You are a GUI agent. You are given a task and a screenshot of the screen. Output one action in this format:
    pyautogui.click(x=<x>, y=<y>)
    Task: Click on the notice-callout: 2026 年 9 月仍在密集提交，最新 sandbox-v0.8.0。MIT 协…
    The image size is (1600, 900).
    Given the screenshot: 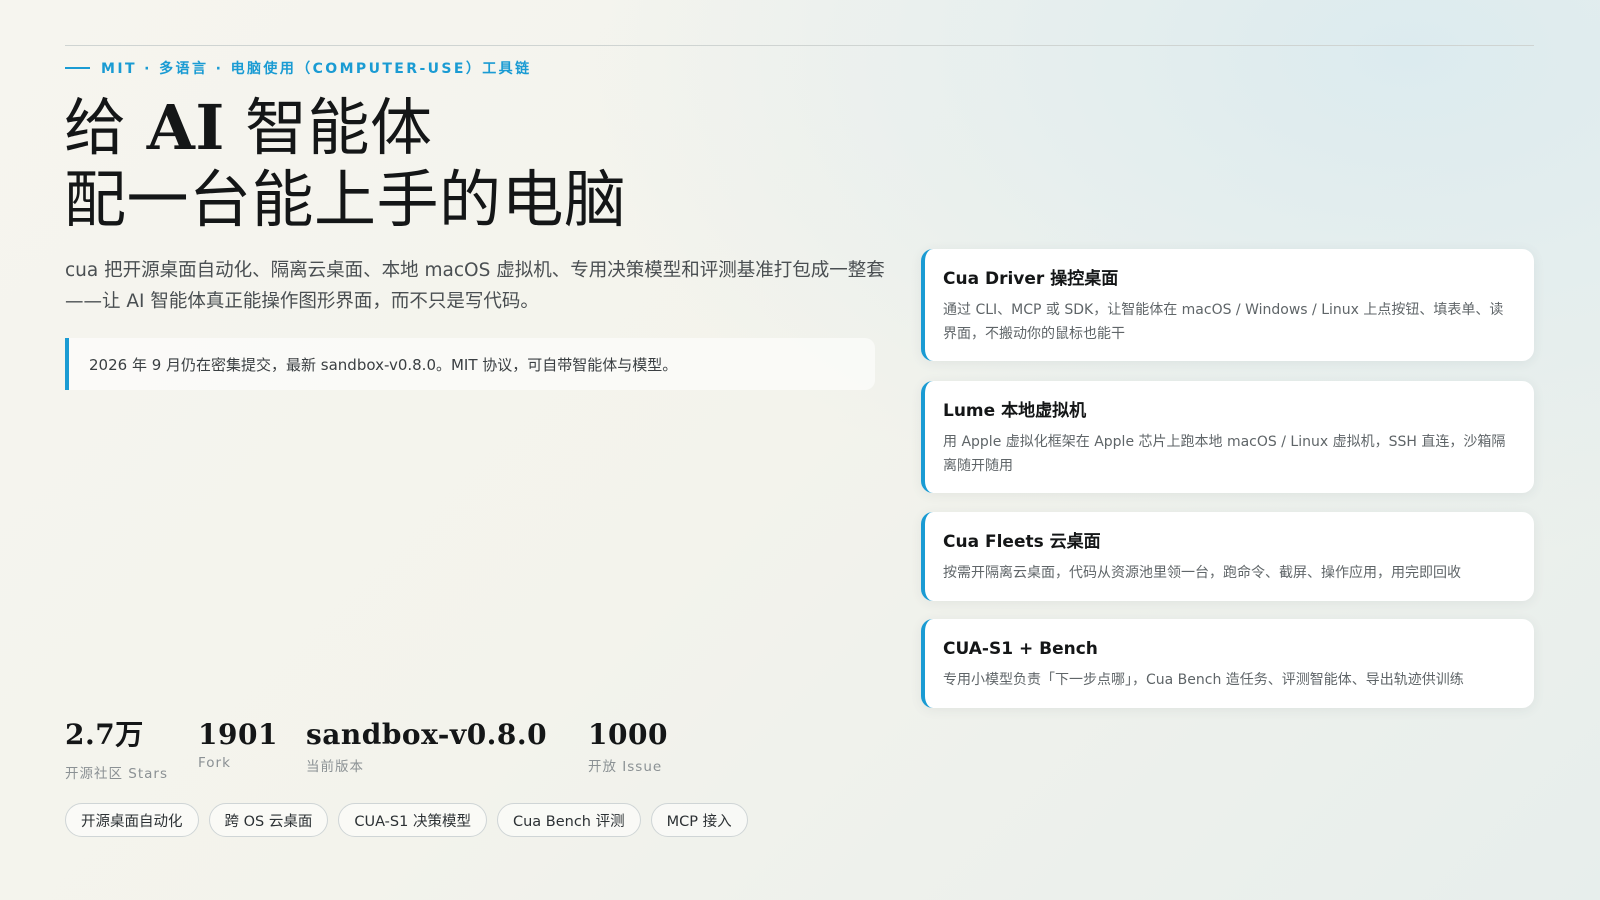 What is the action you would take?
    pyautogui.click(x=470, y=364)
    